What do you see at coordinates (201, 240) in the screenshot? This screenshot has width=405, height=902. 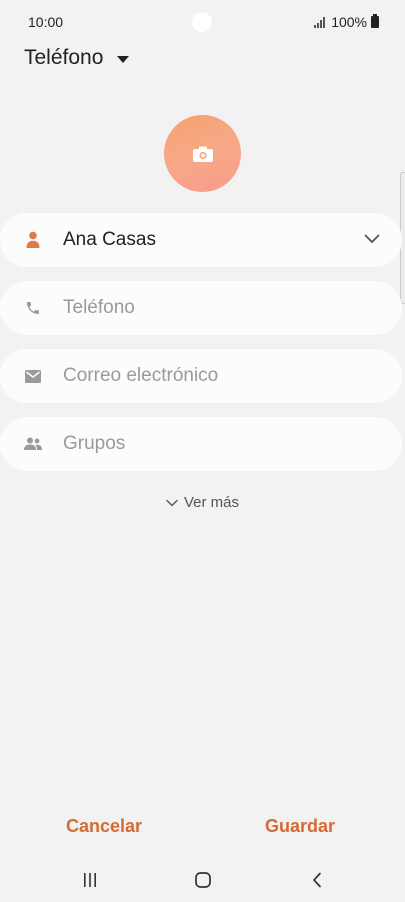 I see `name-field: Ana Casas` at bounding box center [201, 240].